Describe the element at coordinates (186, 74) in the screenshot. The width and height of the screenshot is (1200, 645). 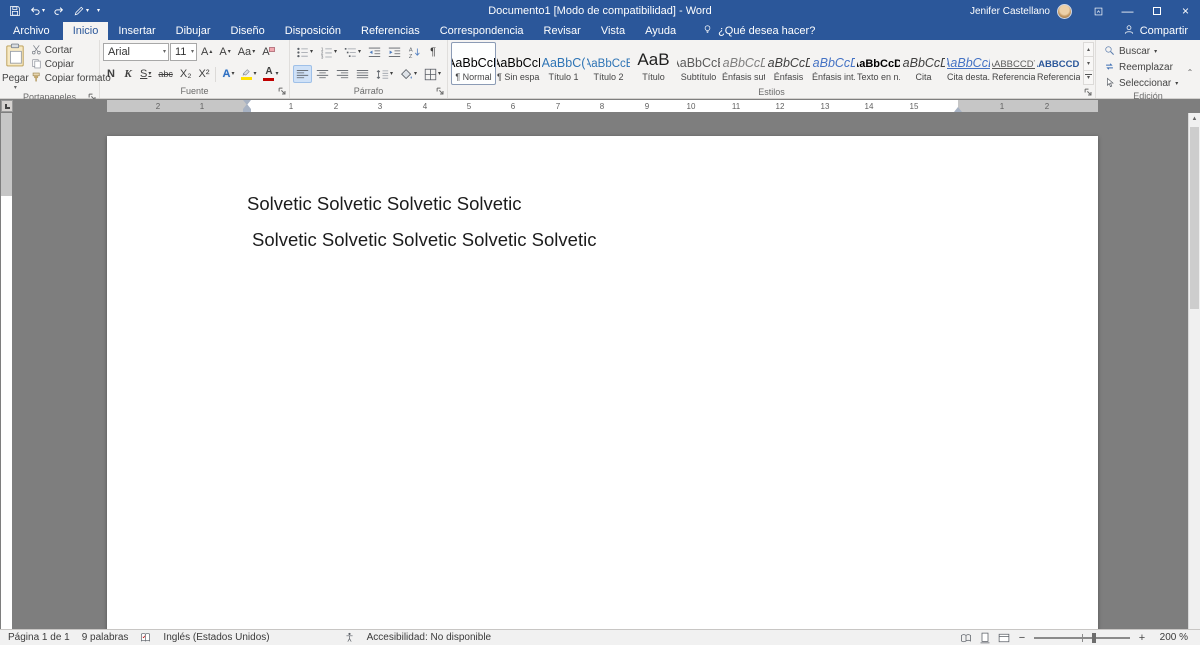
I see `subscript-button: X₂` at that location.